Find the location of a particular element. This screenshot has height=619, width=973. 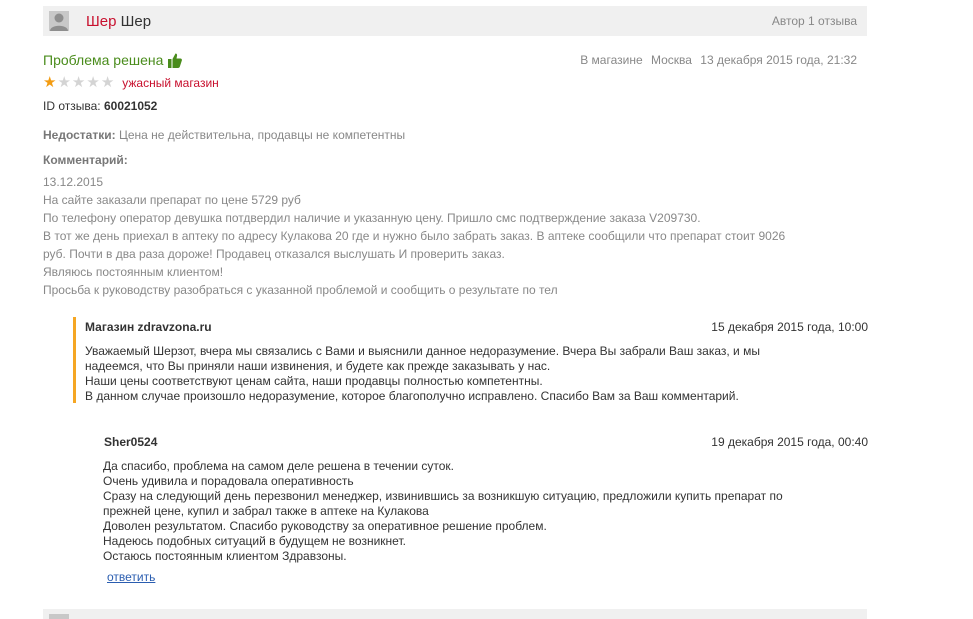

review-id: ID отзыва: 60021052 is located at coordinates (100, 106).